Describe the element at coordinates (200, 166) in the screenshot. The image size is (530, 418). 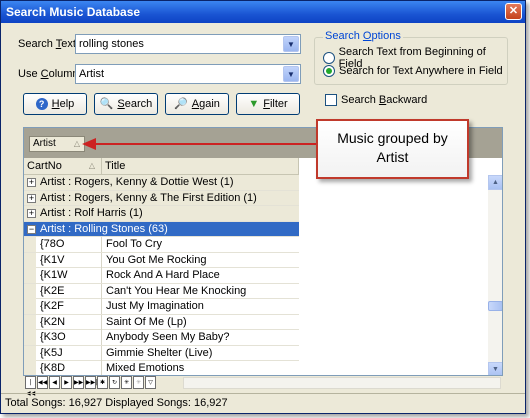
I see `column-header-title: Title` at that location.